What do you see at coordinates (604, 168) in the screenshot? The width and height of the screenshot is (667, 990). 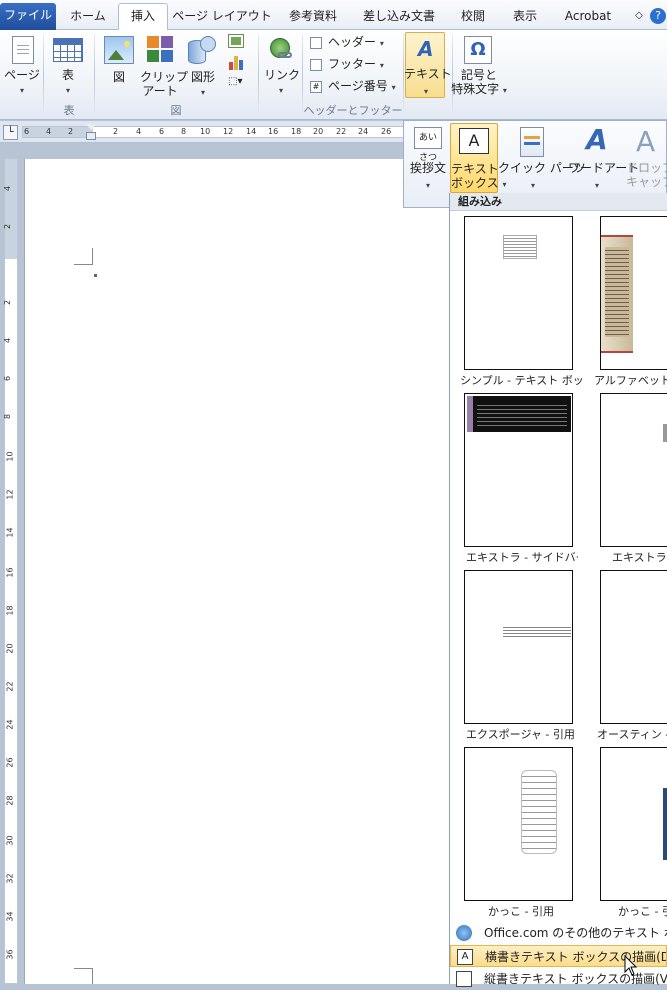 I see `wordart-label: ワードアート` at bounding box center [604, 168].